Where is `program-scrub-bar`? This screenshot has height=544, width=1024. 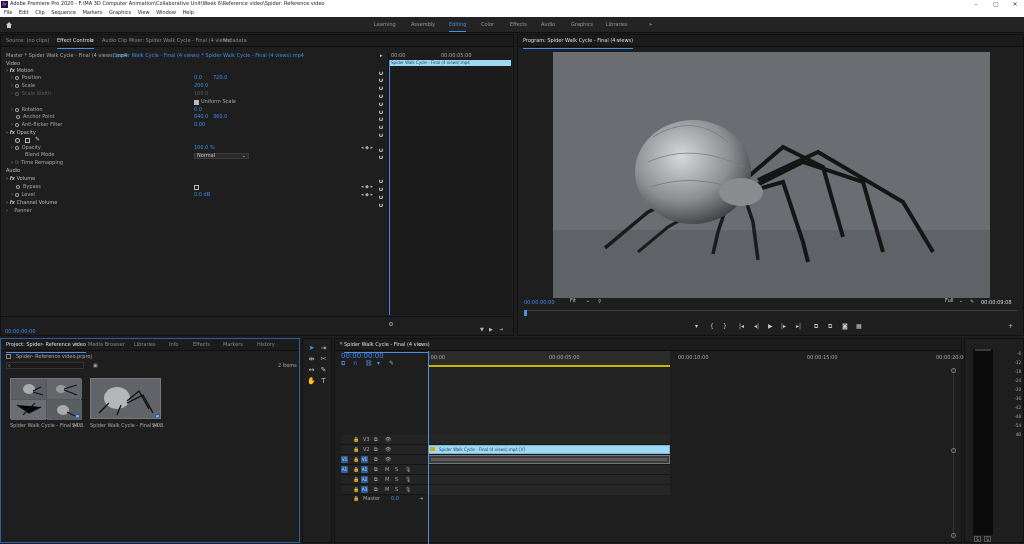 program-scrub-bar is located at coordinates (771, 313).